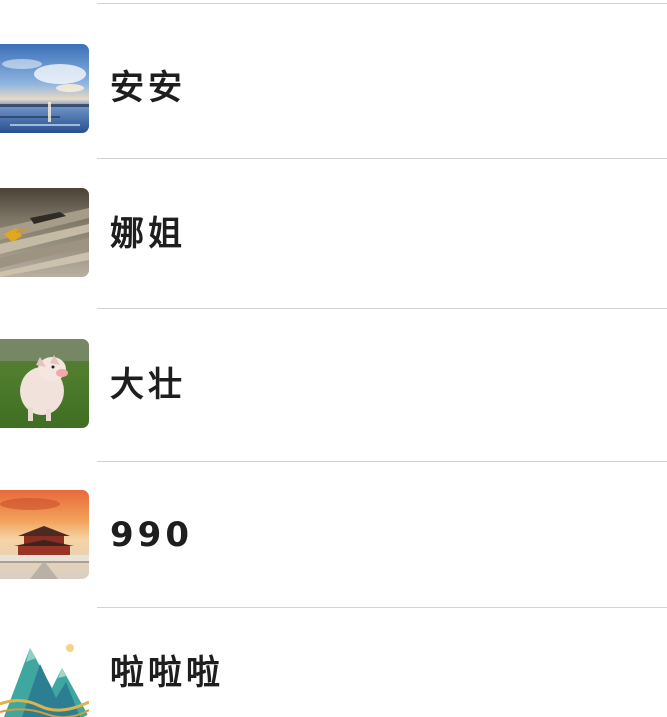 This screenshot has height=717, width=667. Describe the element at coordinates (148, 234) in the screenshot. I see `contact-name: 娜姐` at that location.